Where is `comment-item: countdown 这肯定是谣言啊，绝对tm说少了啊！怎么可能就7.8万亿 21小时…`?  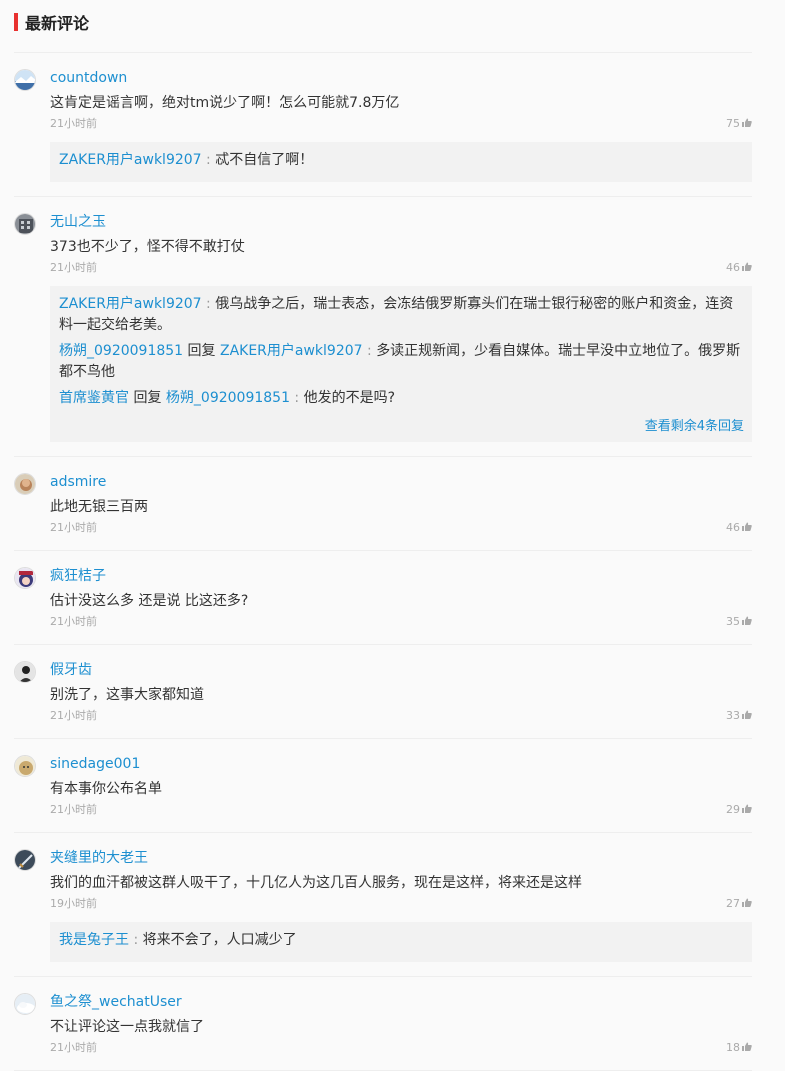 comment-item: countdown 这肯定是谣言啊，绝对tm说少了啊！怎么可能就7.8万亿 21小时… is located at coordinates (383, 125).